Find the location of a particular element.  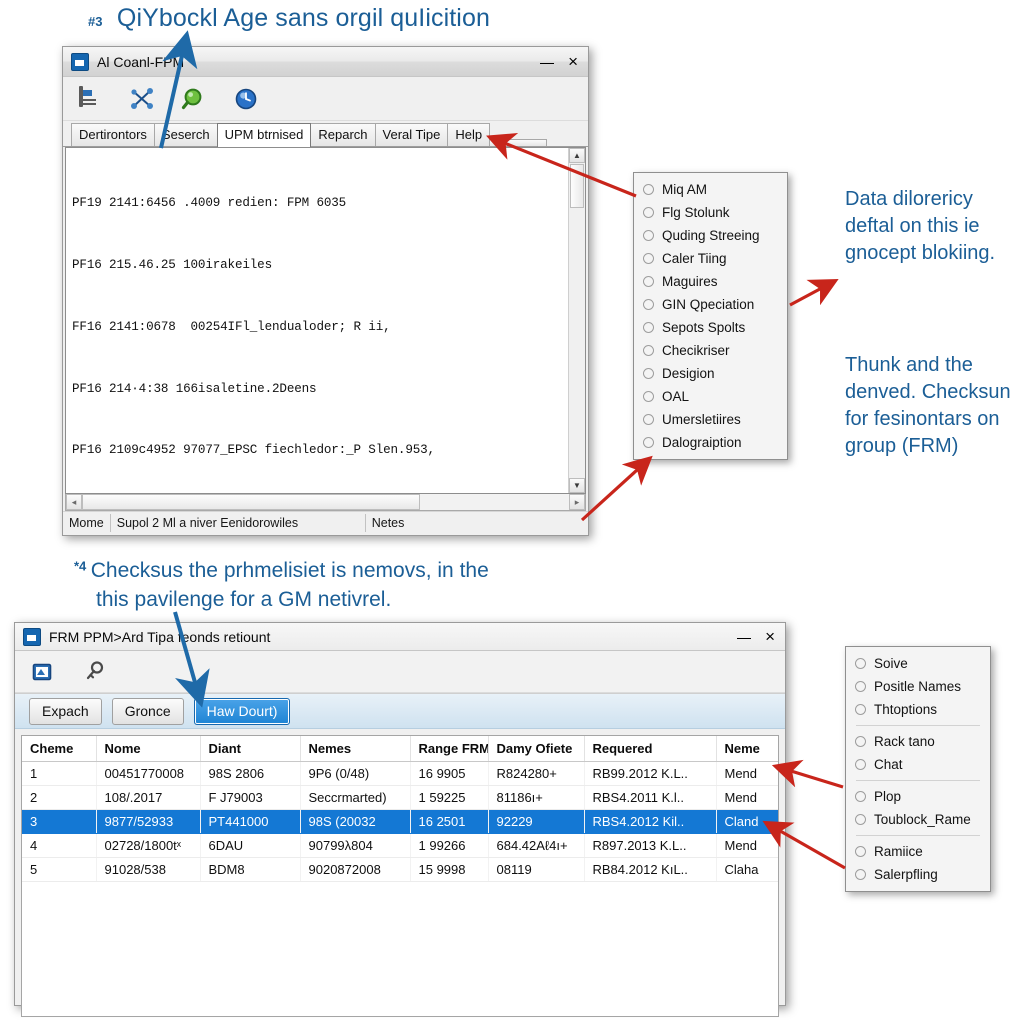

menu-item-desigion: Desigion is located at coordinates (710, 373).